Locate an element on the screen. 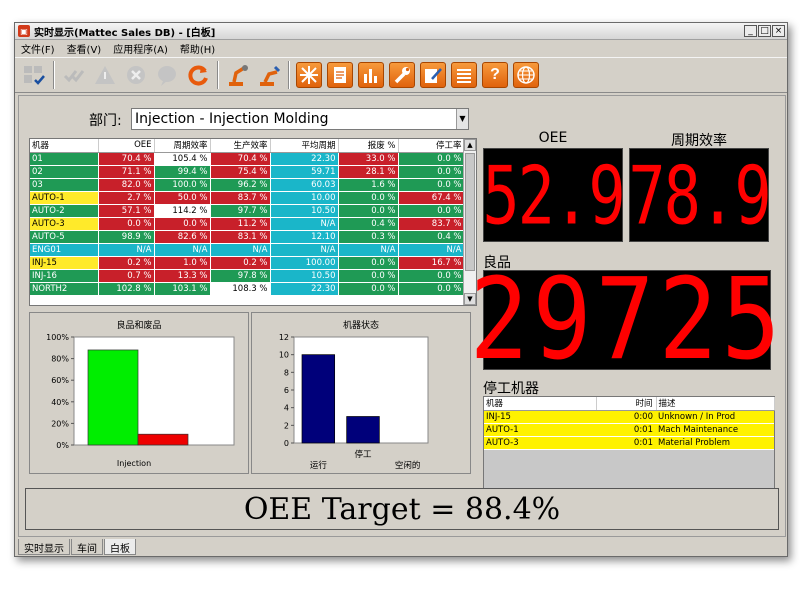  document-icon is located at coordinates (340, 75).